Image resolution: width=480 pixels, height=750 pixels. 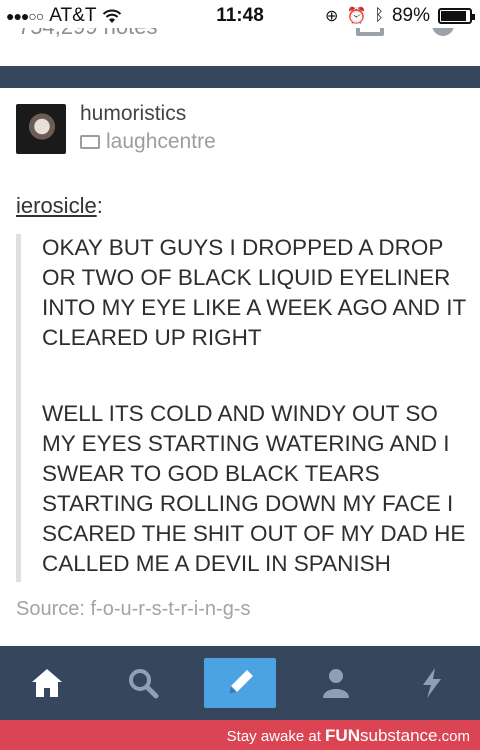 I want to click on post-author: humoristics, so click(x=133, y=114).